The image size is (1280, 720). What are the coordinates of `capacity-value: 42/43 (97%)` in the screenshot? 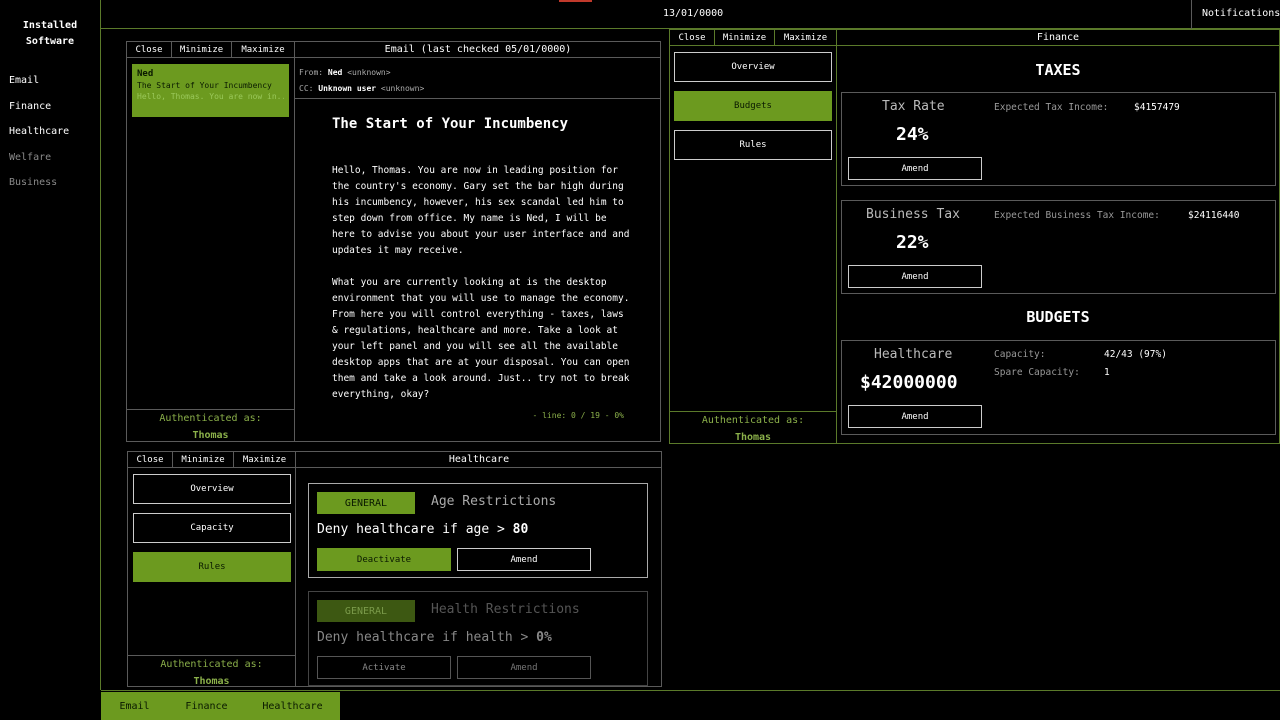 It's located at (1135, 354).